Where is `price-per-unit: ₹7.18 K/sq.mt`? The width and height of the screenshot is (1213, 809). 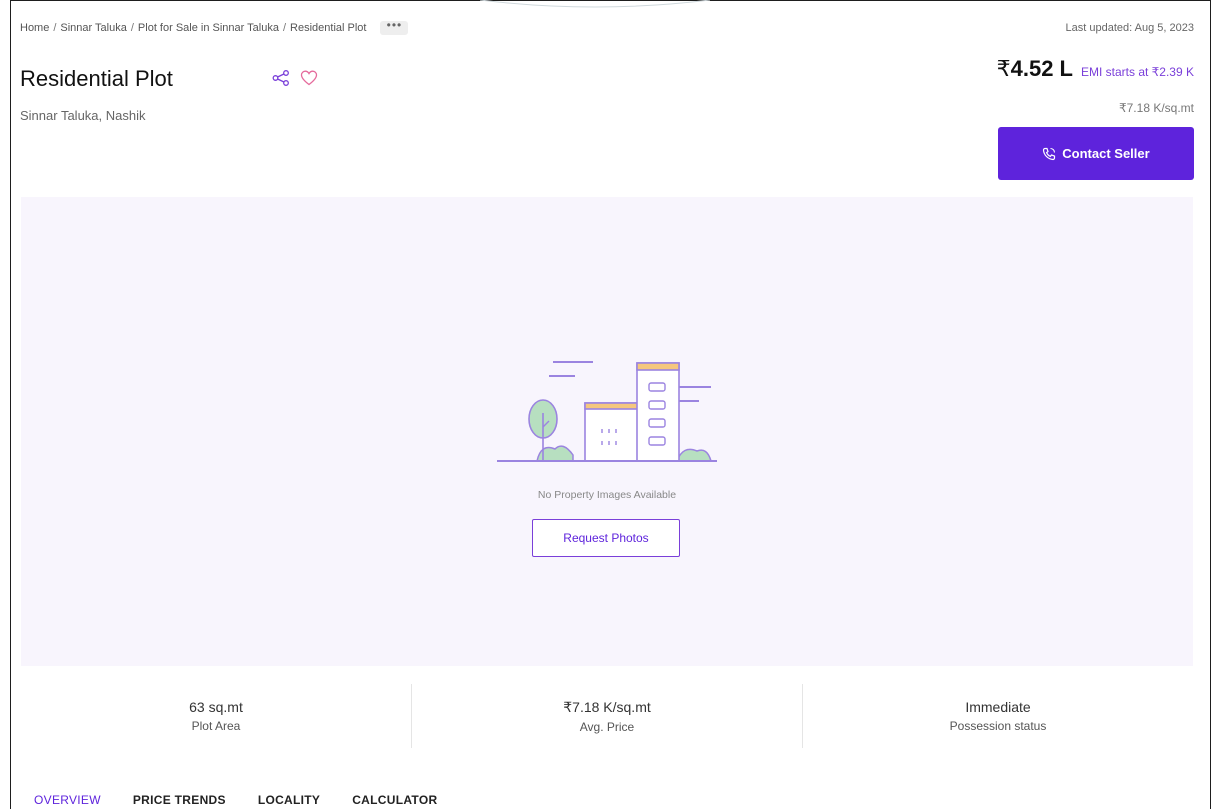 price-per-unit: ₹7.18 K/sq.mt is located at coordinates (1156, 108).